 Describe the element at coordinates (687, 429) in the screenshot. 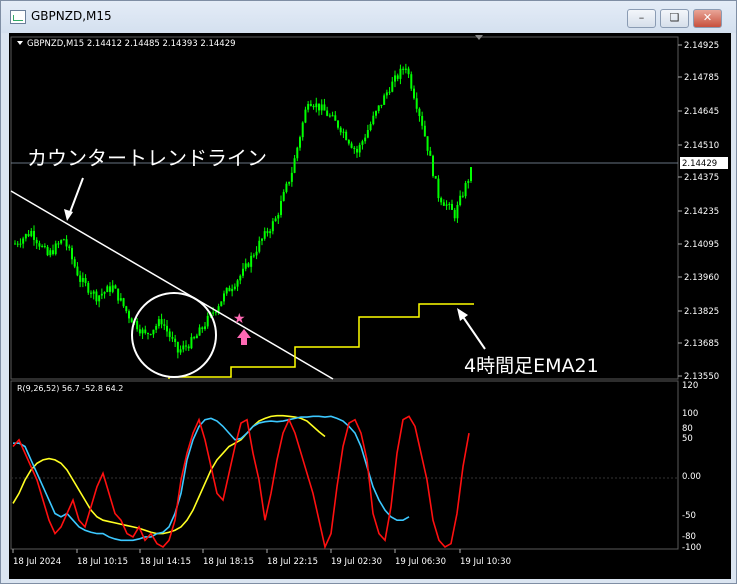

I see `indicator-tick-label: 80` at that location.